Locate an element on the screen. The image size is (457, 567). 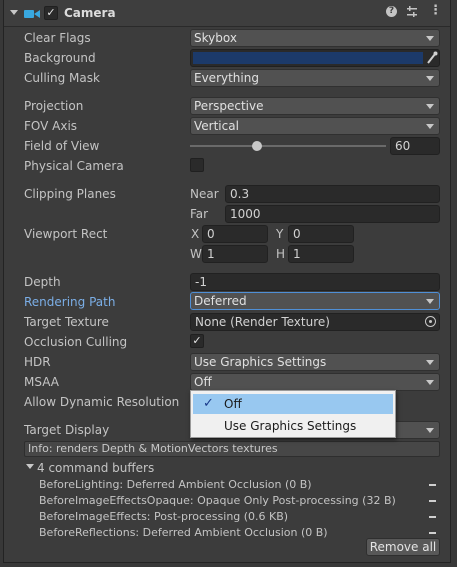
viewport-h-input: 1 is located at coordinates (321, 254).